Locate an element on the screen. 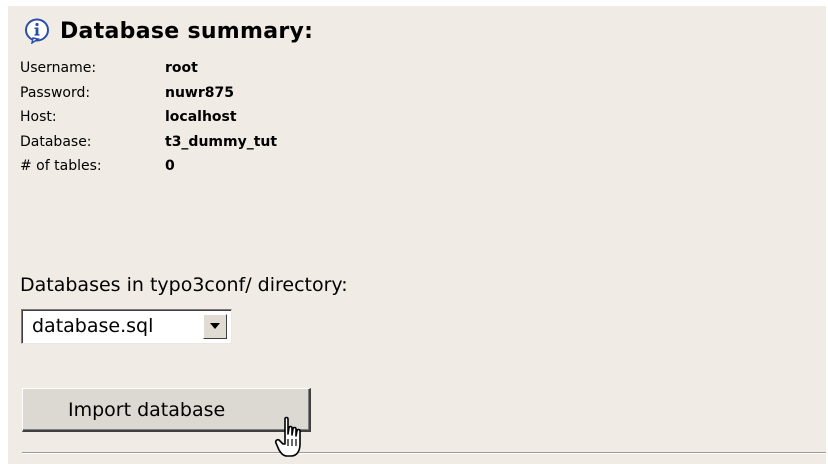 The height and width of the screenshot is (464, 828). summary-row-tables: # of tables: 0 is located at coordinates (148, 166).